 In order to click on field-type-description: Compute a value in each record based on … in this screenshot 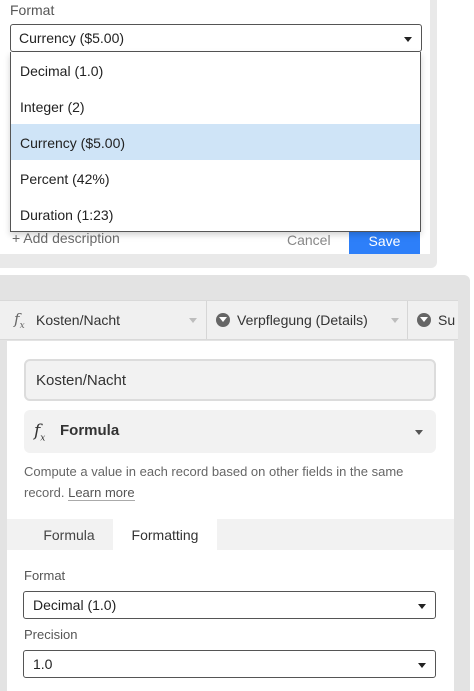, I will do `click(234, 482)`.